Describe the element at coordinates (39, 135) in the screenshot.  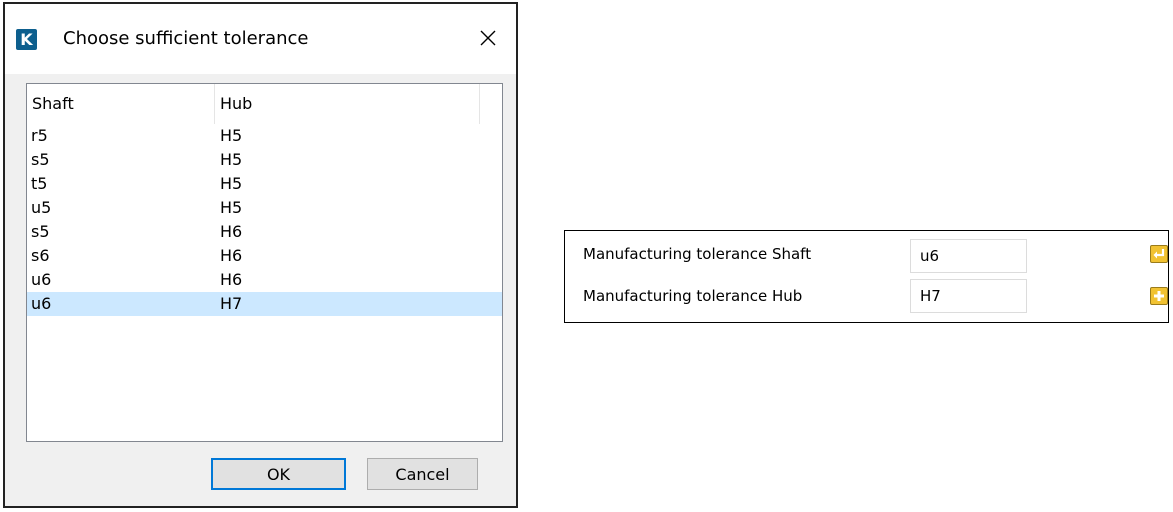
I see `cell-shaft: r5` at that location.